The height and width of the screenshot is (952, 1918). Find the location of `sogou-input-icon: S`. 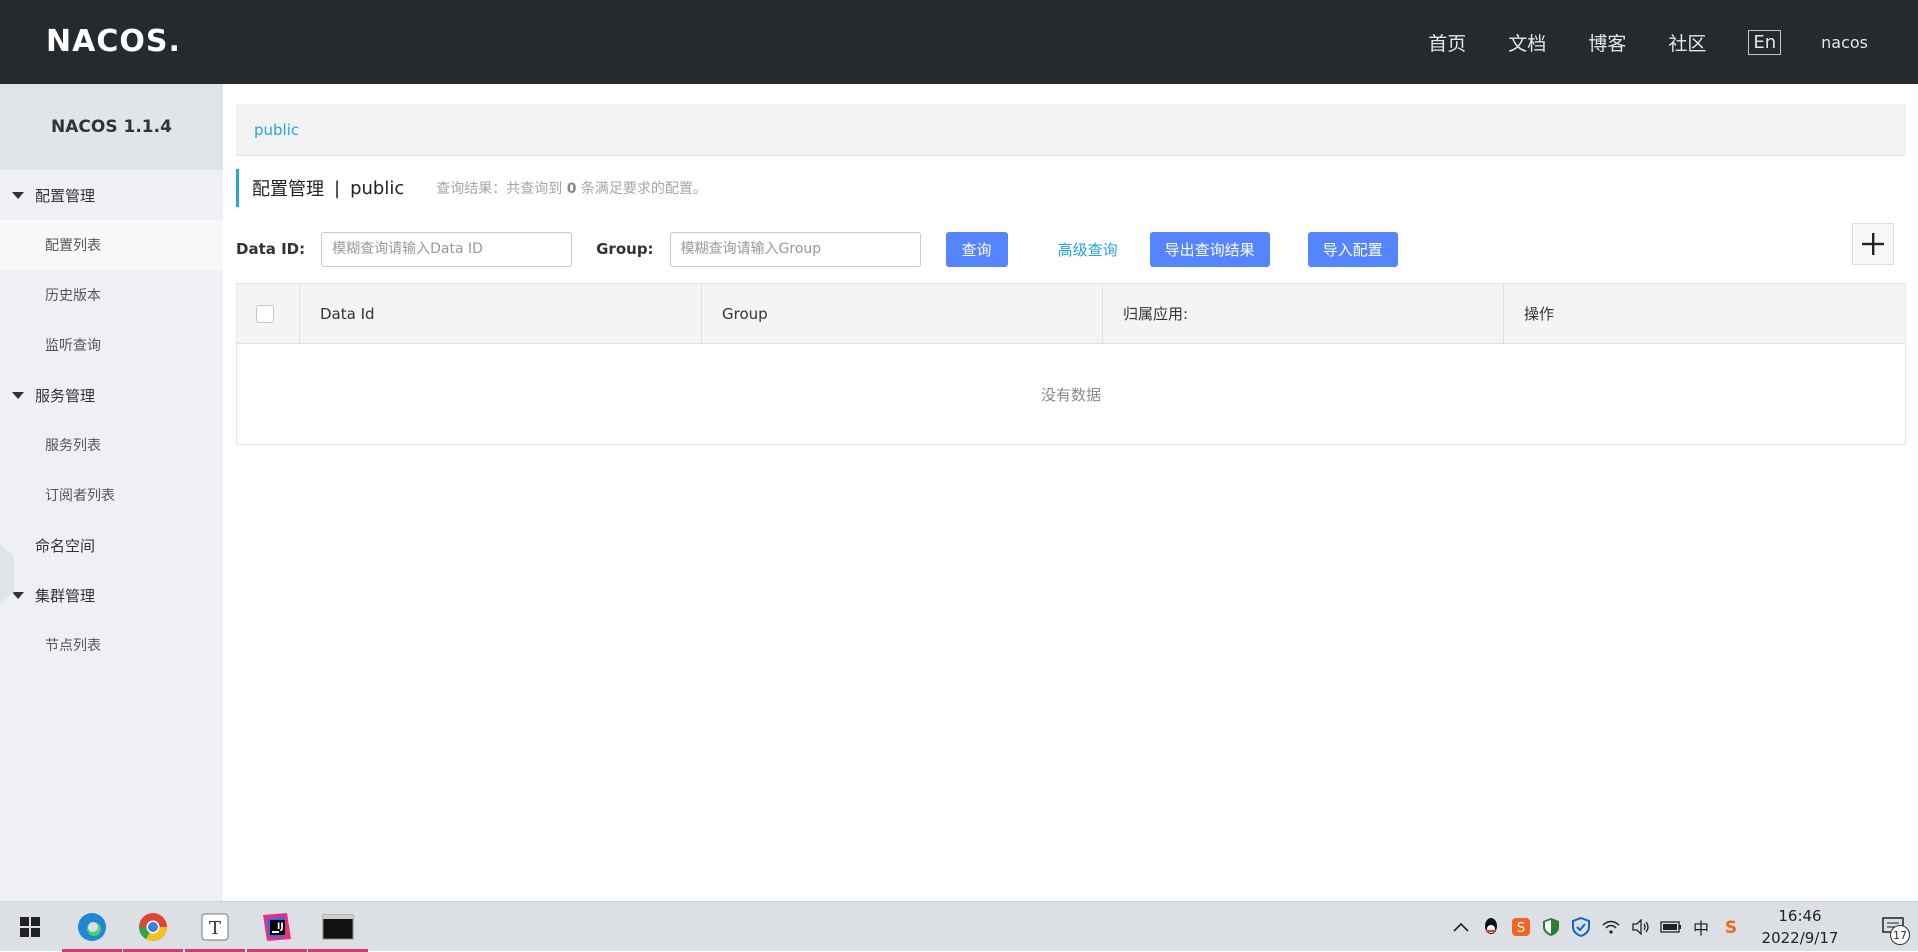

sogou-input-icon: S is located at coordinates (1731, 927).